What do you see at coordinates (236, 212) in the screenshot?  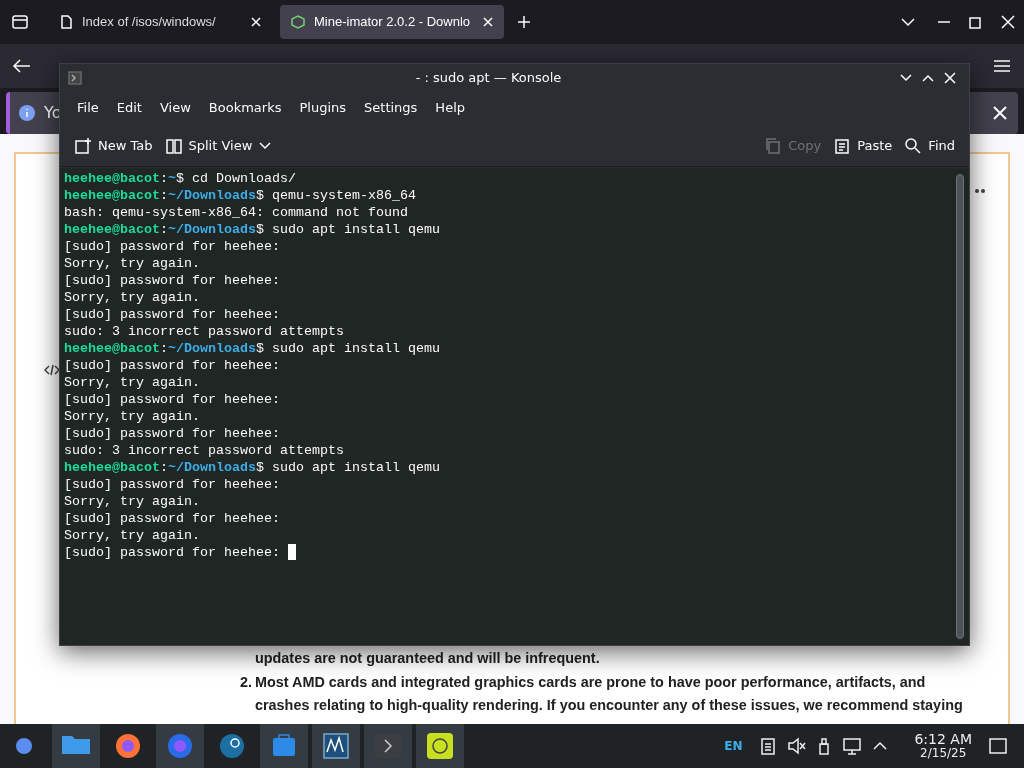 I see `output-line: bash: qemu-system-x86_64: command not found` at bounding box center [236, 212].